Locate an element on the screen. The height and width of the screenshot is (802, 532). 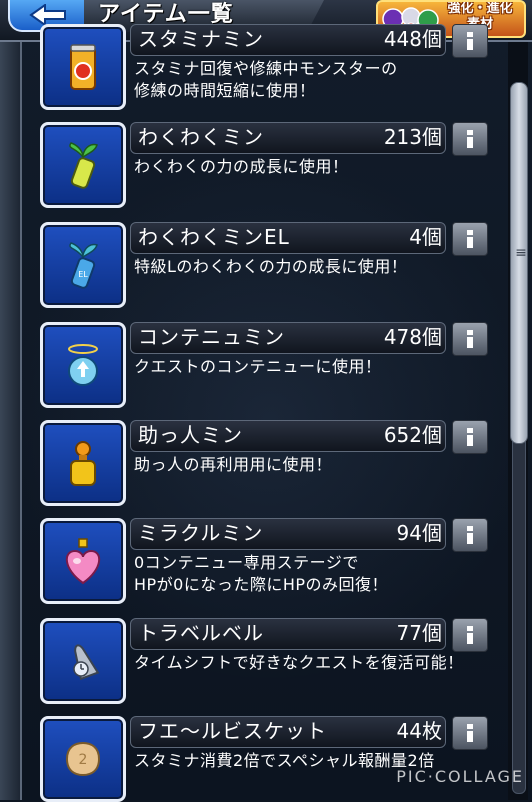
miracle-heart-icon is located at coordinates (83, 561).